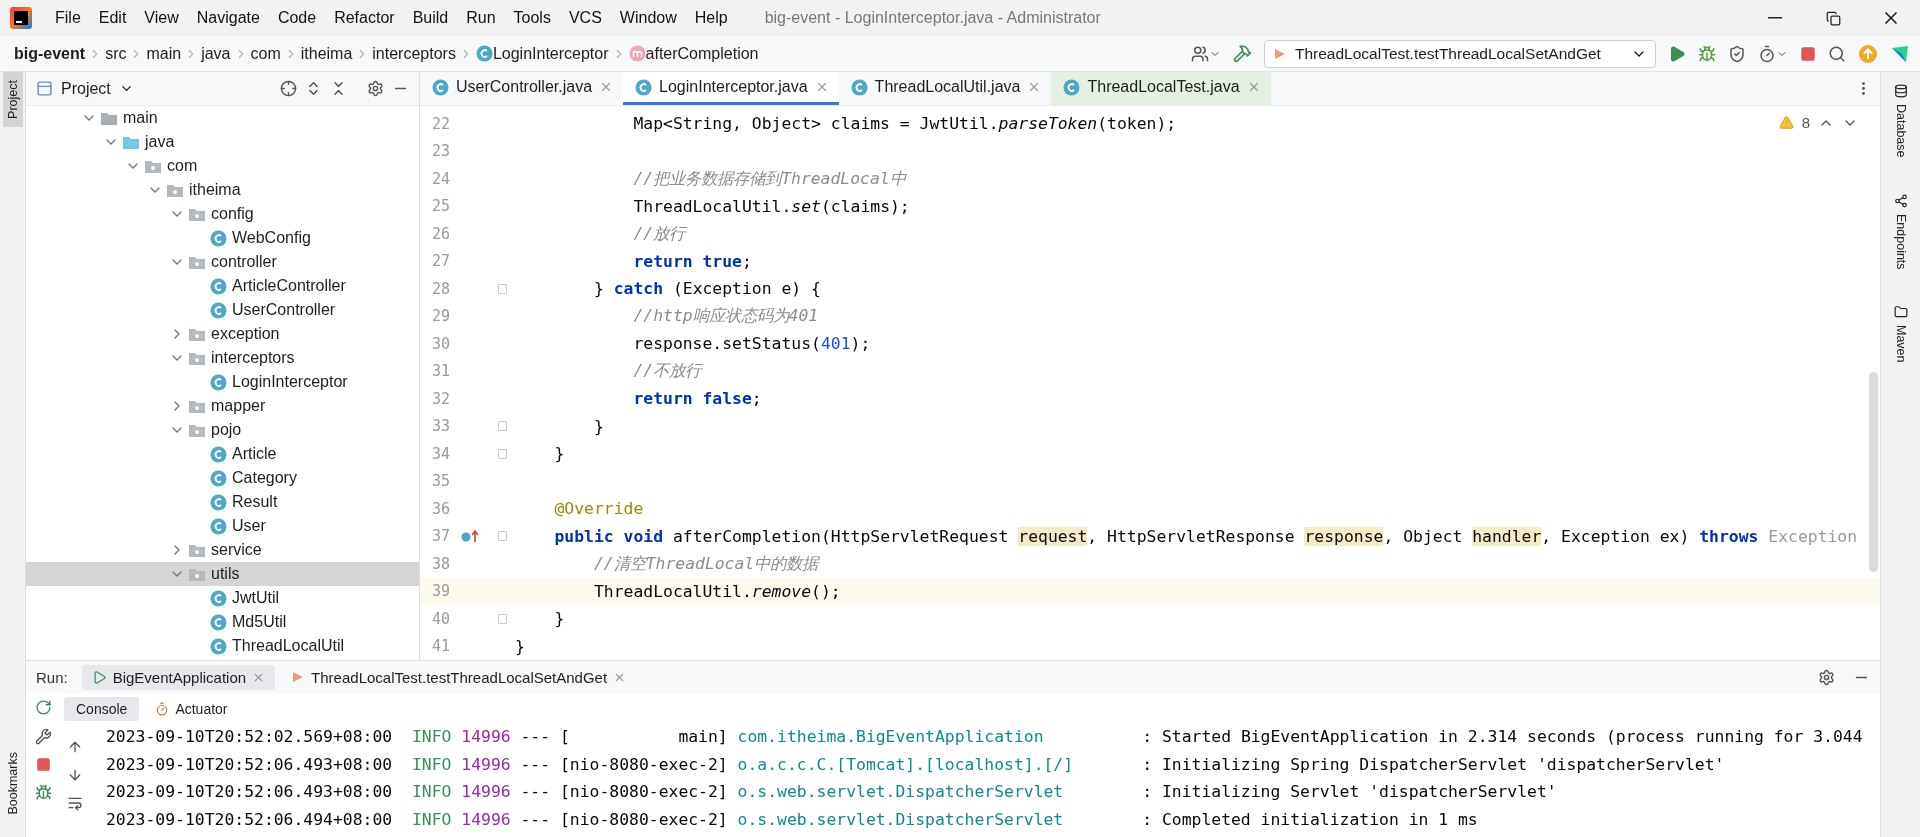 This screenshot has width=1920, height=837. Describe the element at coordinates (1786, 122) in the screenshot. I see `warning-icon` at that location.